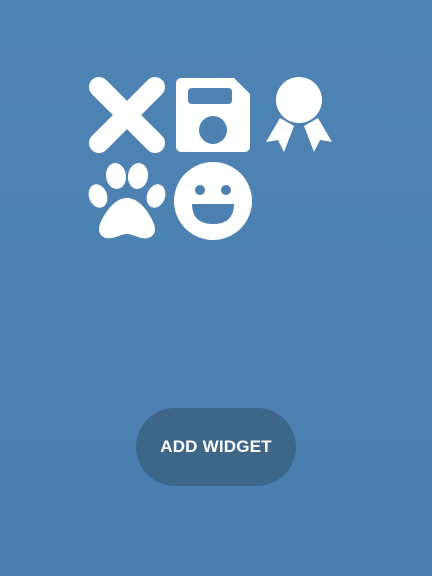 This screenshot has width=432, height=576. I want to click on add-widget-button: ADD WIDGET, so click(216, 447).